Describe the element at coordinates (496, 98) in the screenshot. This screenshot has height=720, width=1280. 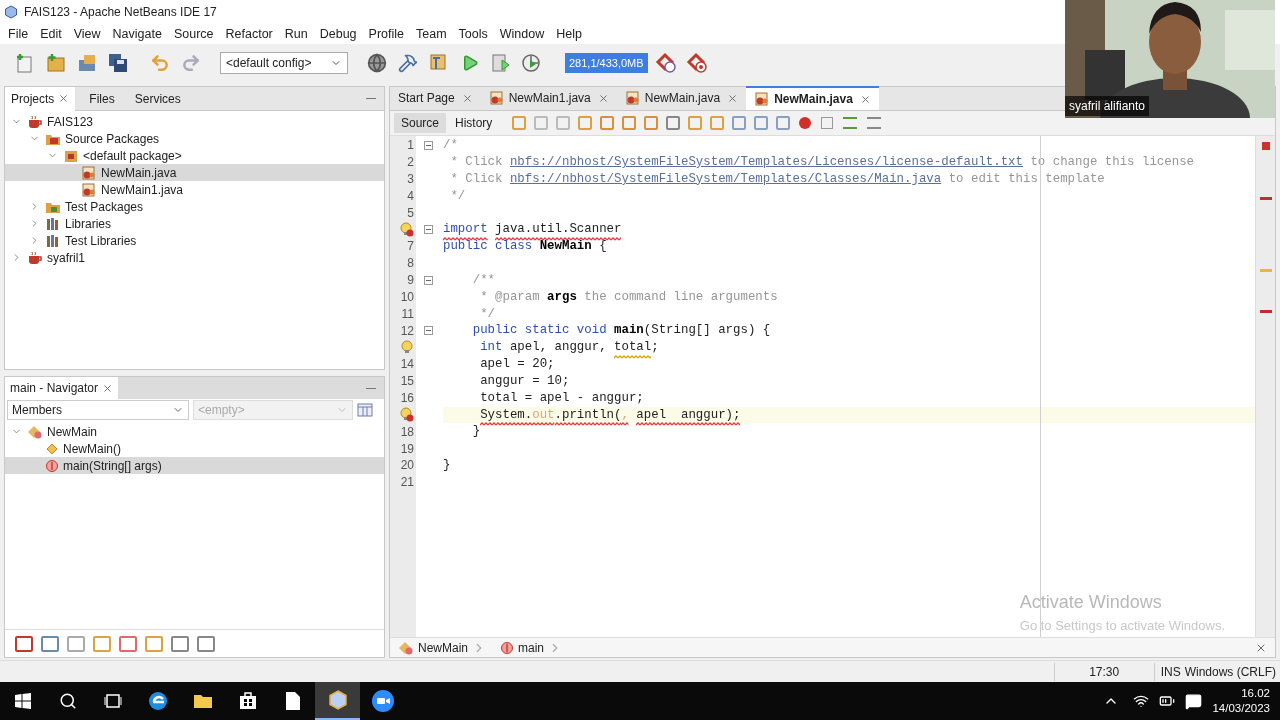
I see `java-file-icon` at that location.